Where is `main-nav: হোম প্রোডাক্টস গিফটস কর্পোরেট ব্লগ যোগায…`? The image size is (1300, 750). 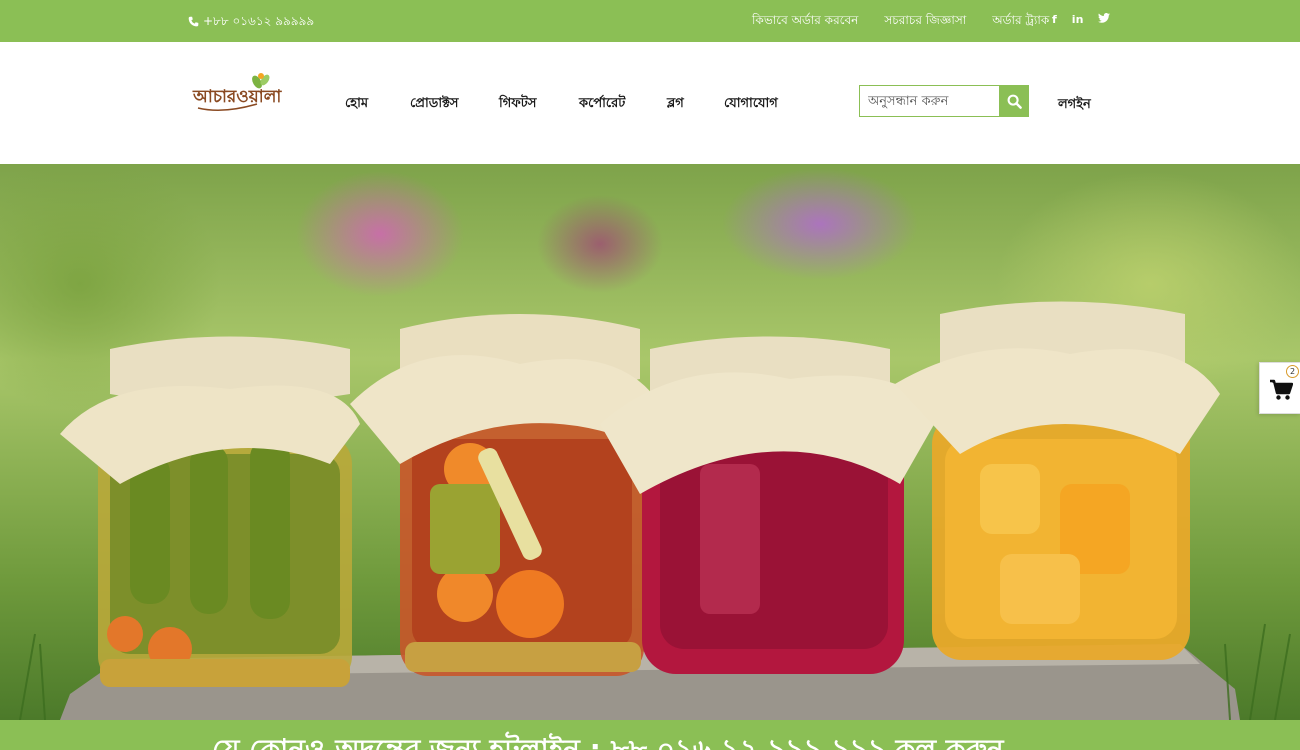
main-nav: হোম প্রোডাক্টস গিফটস কর্পোরেট ব্লগ যোগায… is located at coordinates (569, 104).